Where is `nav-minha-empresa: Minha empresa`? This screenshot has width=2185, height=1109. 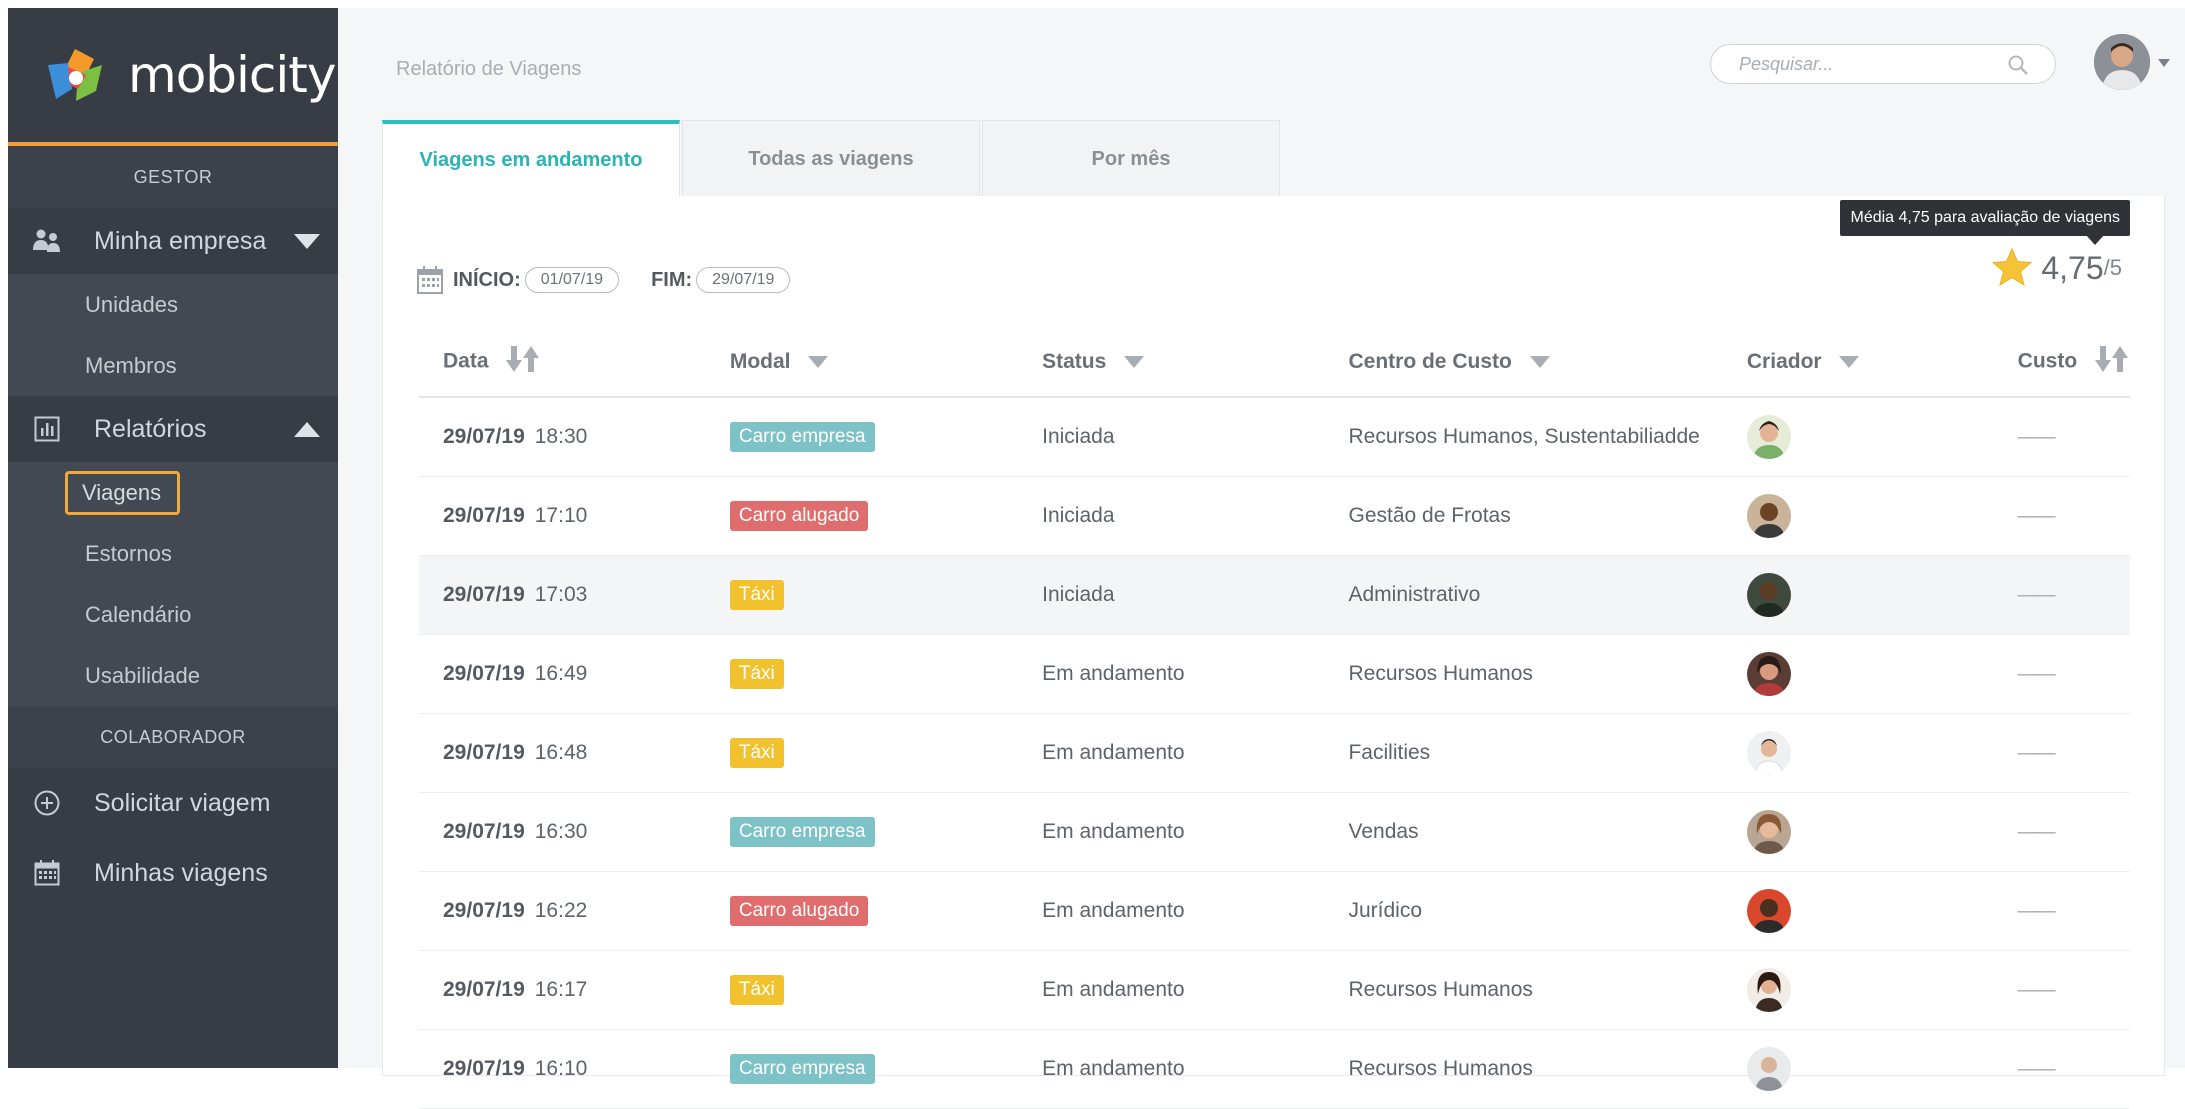
nav-minha-empresa: Minha empresa is located at coordinates (173, 241).